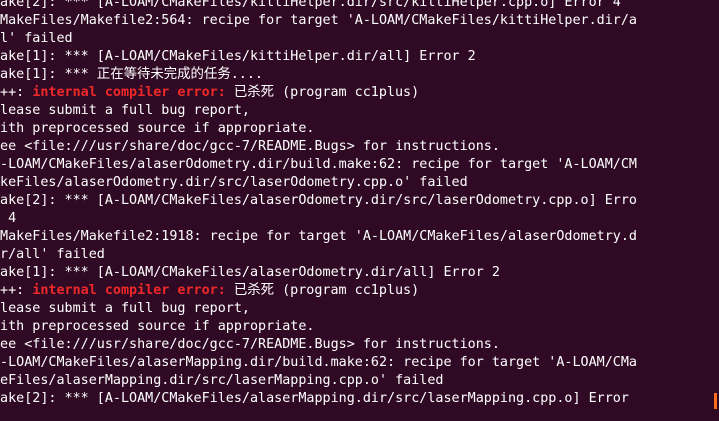 Image resolution: width=719 pixels, height=421 pixels. I want to click on terminal-line: r 4, so click(8, 218).